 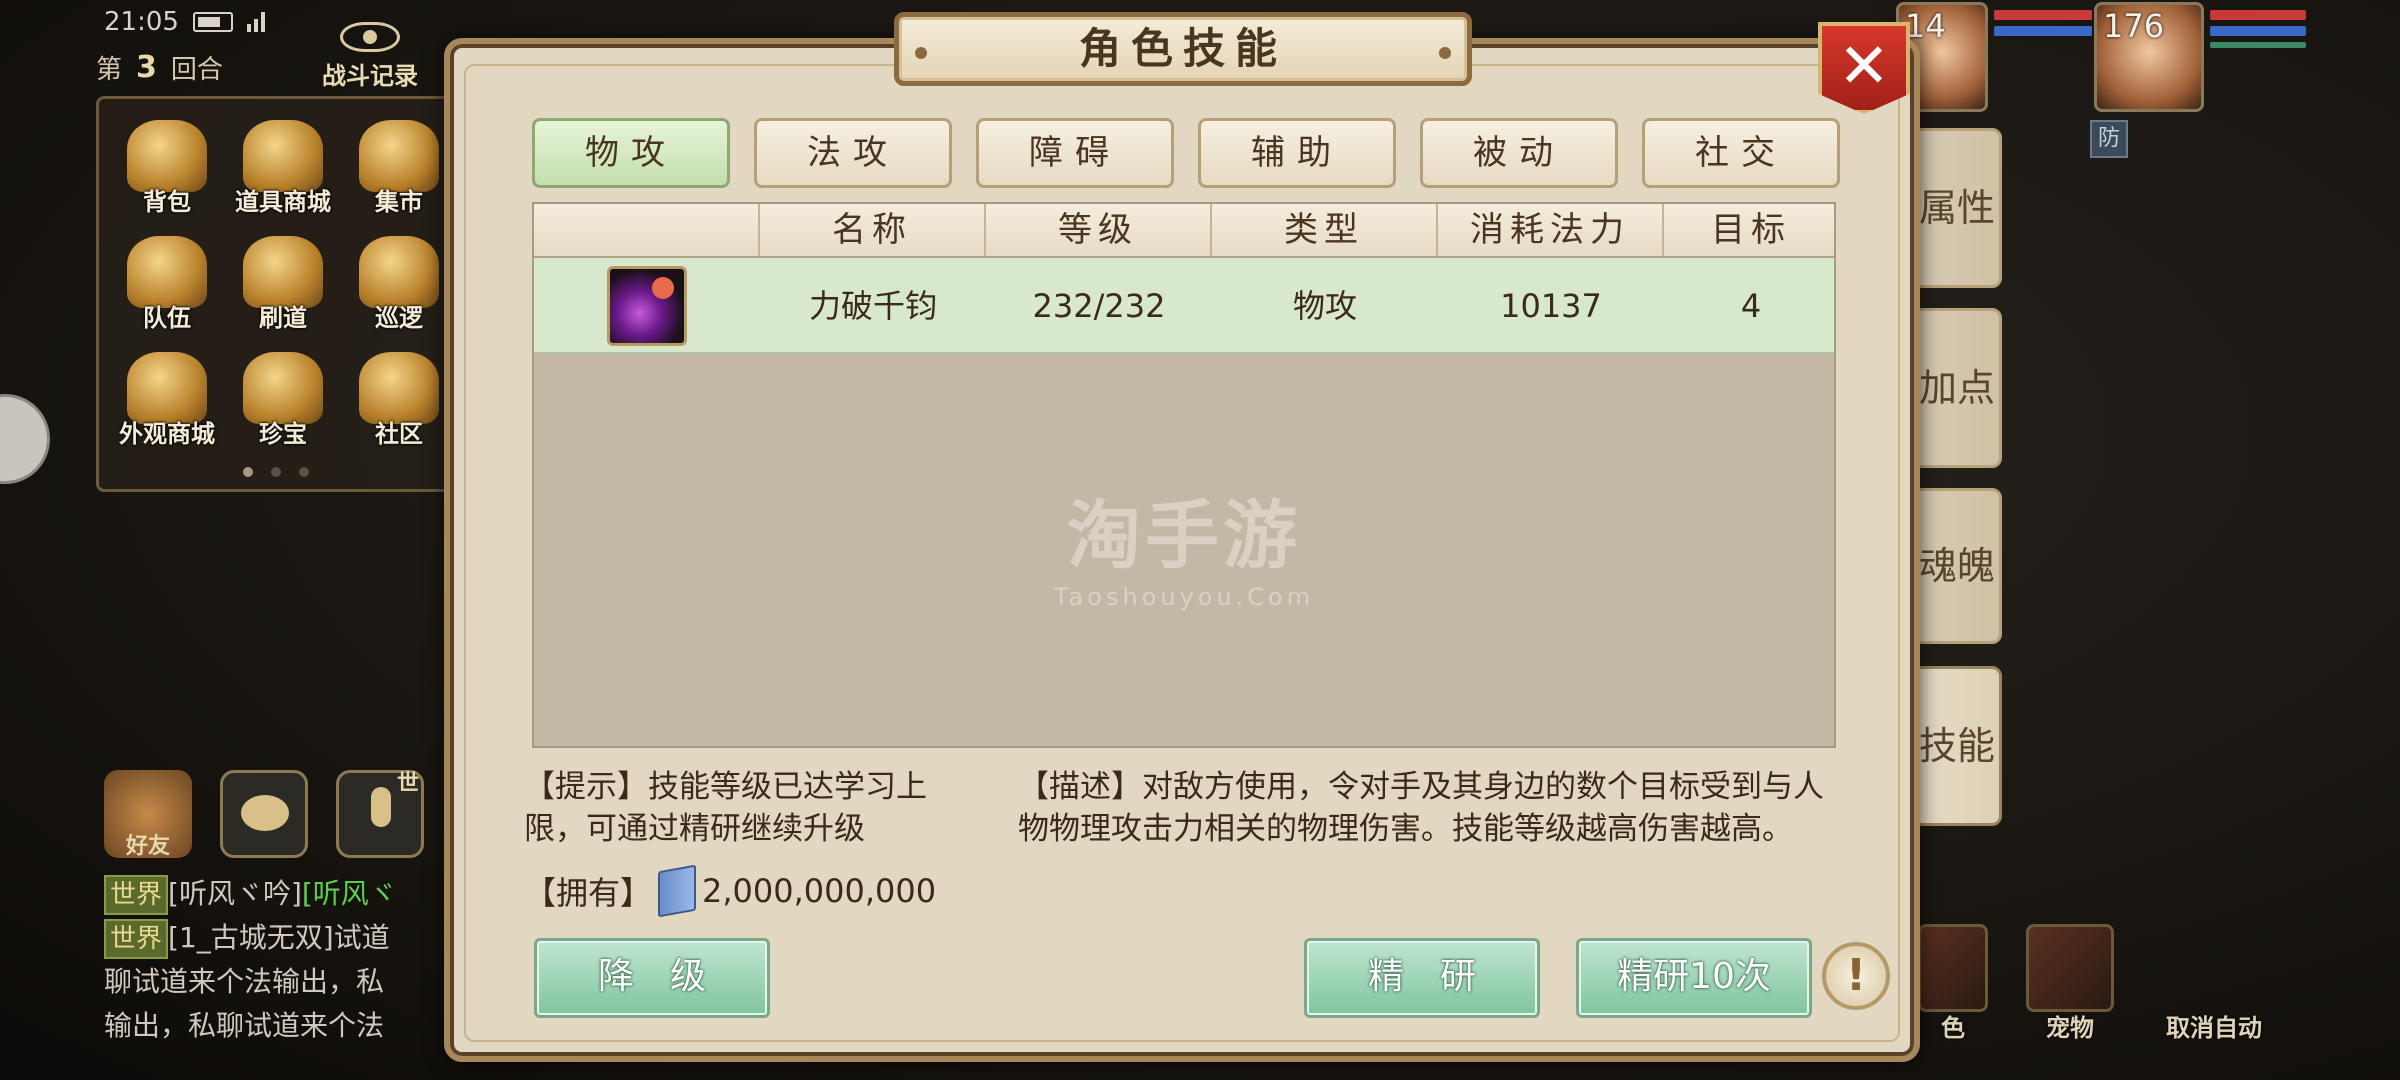 I want to click on menu-item-bag: 背包, so click(x=167, y=167).